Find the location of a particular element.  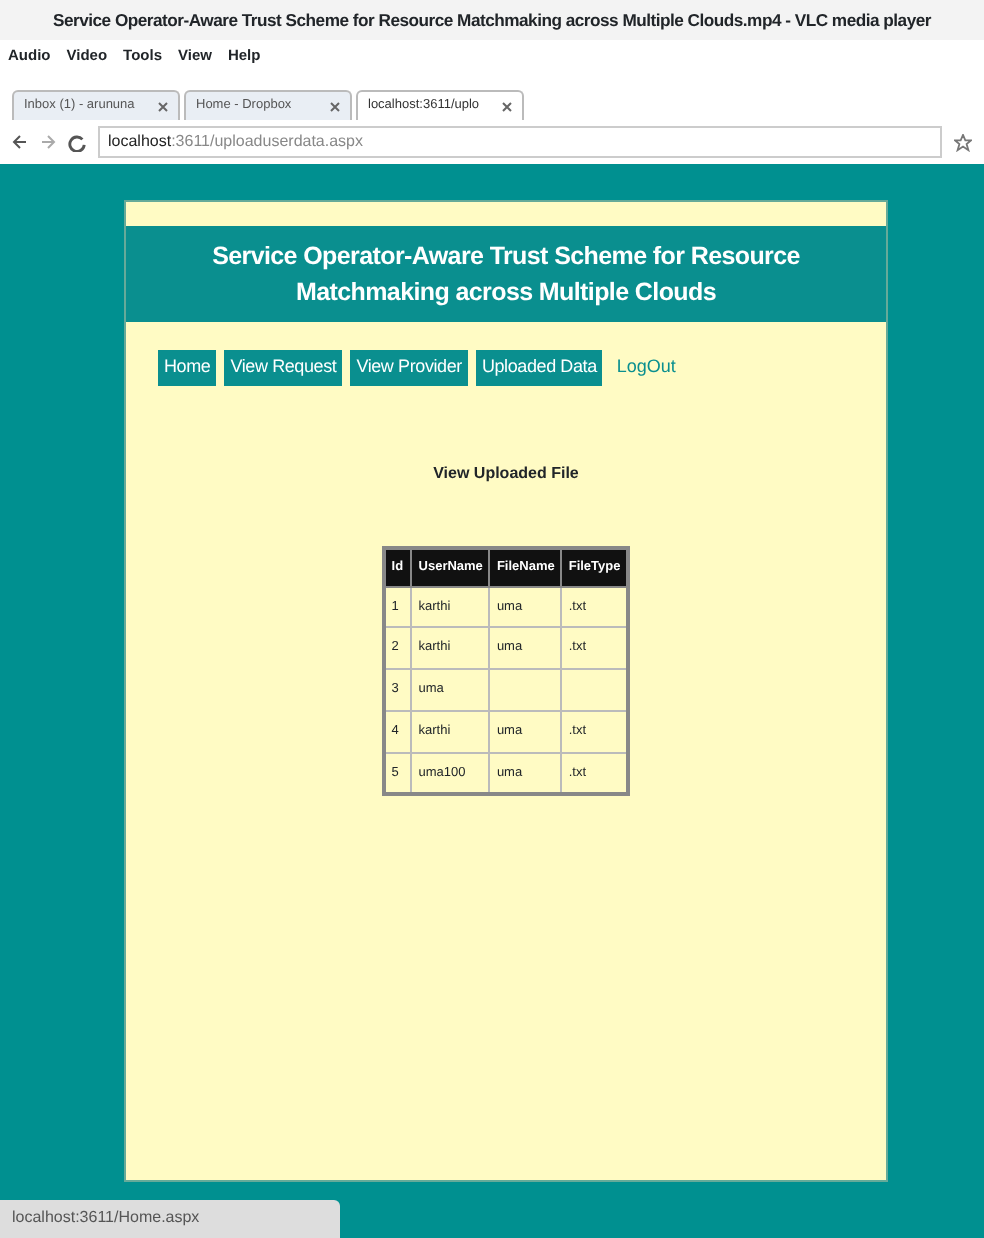

back-icon is located at coordinates (20, 142).